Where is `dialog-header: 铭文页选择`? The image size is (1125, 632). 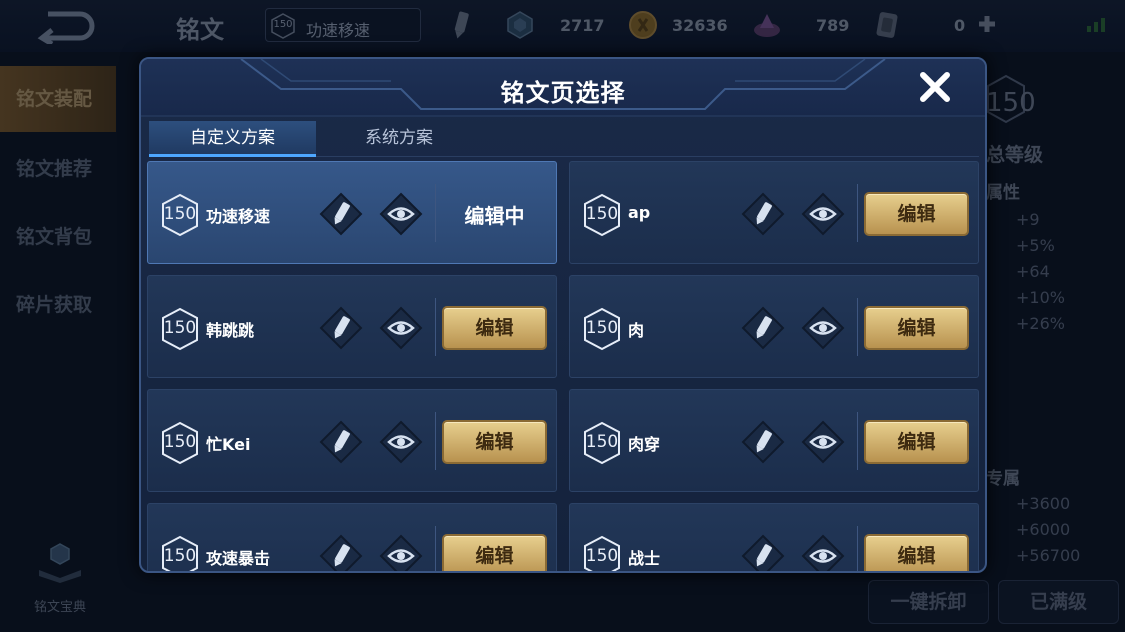 dialog-header: 铭文页选择 is located at coordinates (563, 88).